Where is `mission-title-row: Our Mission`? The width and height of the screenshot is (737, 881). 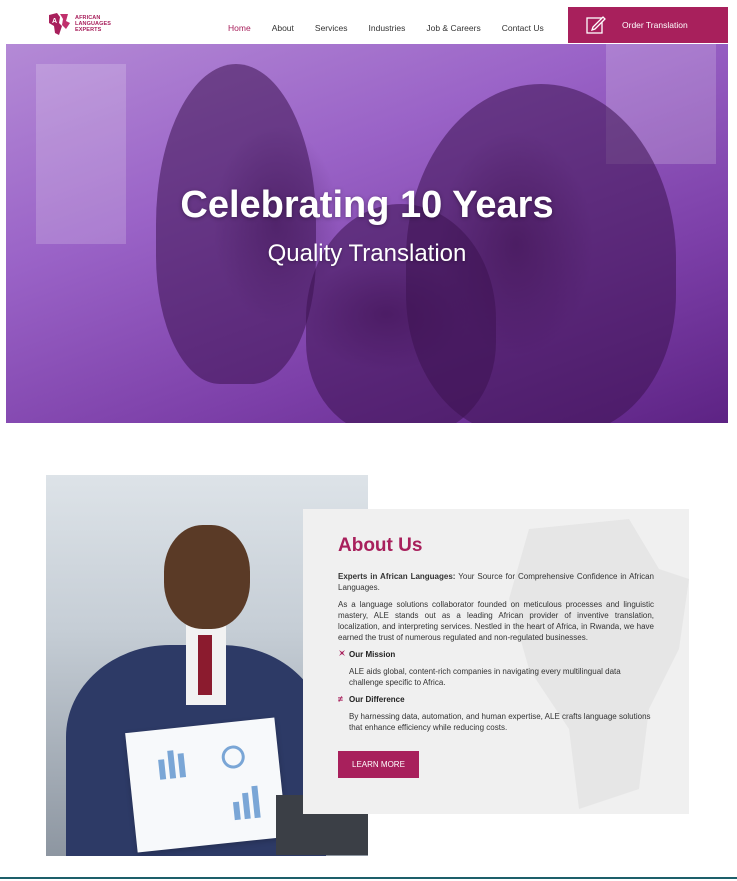
mission-title-row: Our Mission is located at coordinates (496, 654).